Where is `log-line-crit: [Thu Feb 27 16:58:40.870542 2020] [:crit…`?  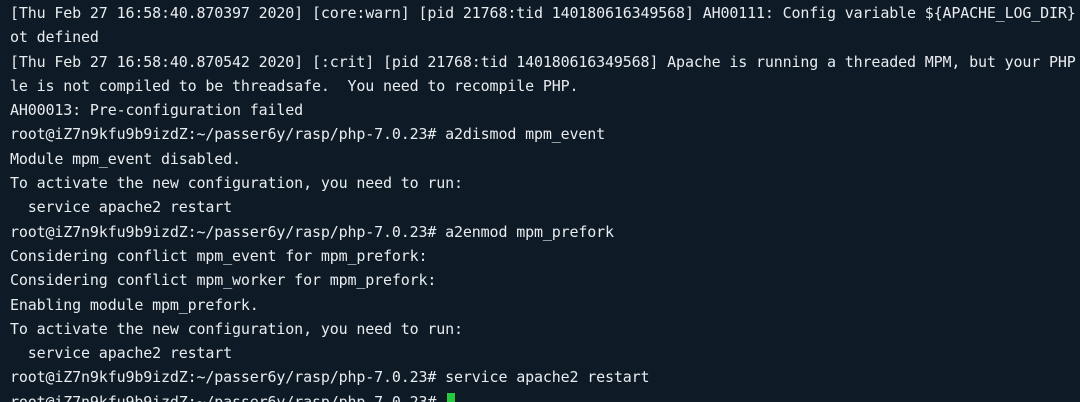
log-line-crit: [Thu Feb 27 16:58:40.870542 2020] [:crit… is located at coordinates (544, 61).